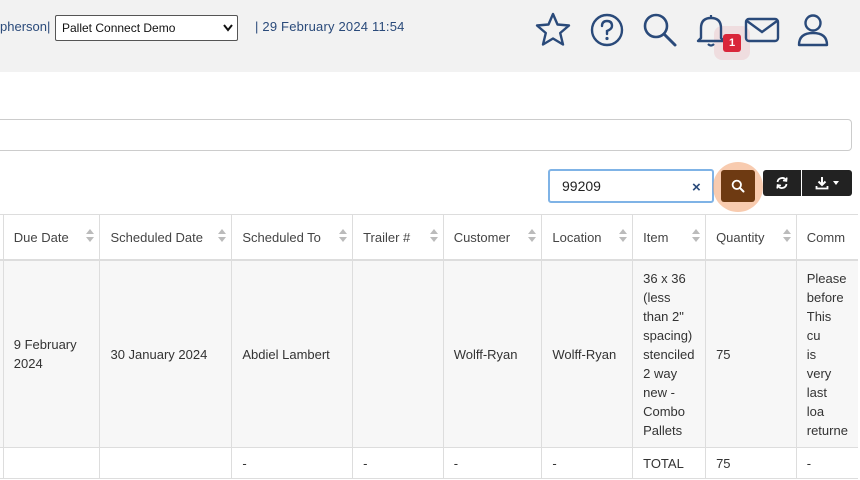 This screenshot has height=480, width=860. What do you see at coordinates (281, 237) in the screenshot?
I see `column-header-label: Scheduled To` at bounding box center [281, 237].